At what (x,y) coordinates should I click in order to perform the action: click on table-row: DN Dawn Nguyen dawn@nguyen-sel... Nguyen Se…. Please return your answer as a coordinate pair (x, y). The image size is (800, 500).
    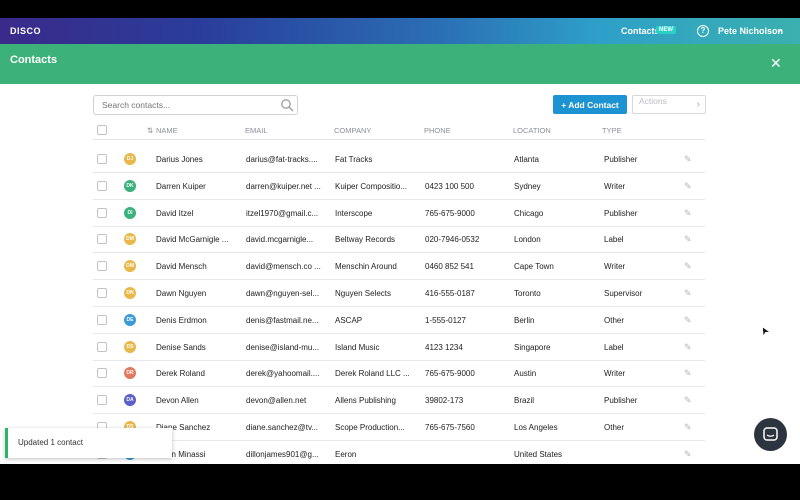
    Looking at the image, I should click on (399, 293).